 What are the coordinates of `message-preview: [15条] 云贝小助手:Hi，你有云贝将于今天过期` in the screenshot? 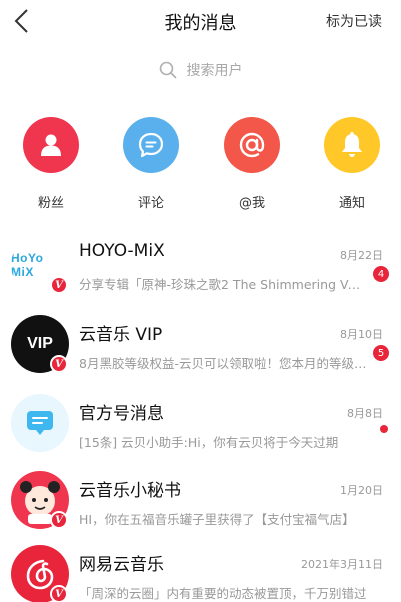 It's located at (209, 442).